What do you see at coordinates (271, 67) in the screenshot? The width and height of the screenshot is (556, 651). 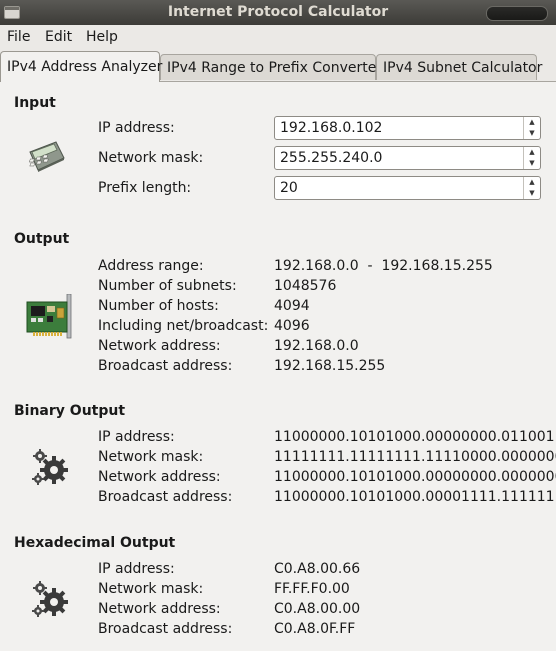 I see `tab-ipv4-range-to-prefix: IPv4 Range to Prefix Converter` at bounding box center [271, 67].